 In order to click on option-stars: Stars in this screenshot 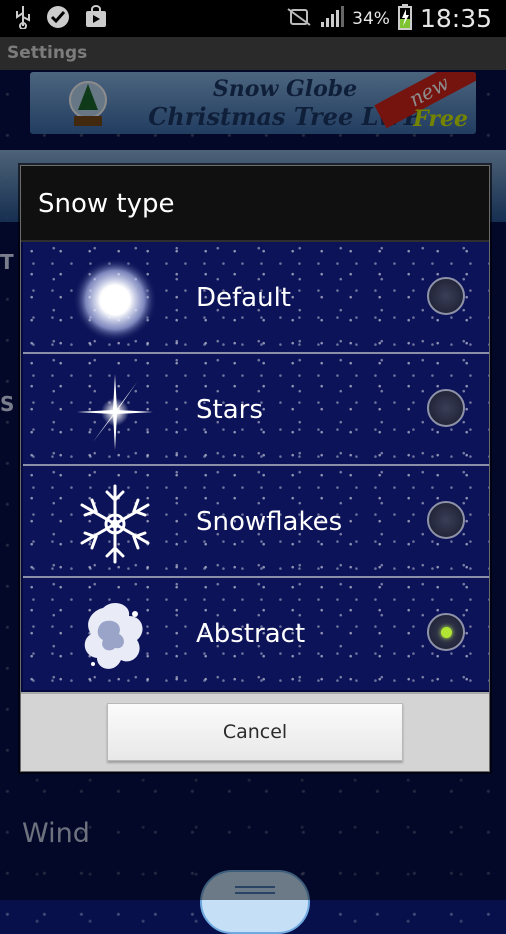, I will do `click(256, 410)`.